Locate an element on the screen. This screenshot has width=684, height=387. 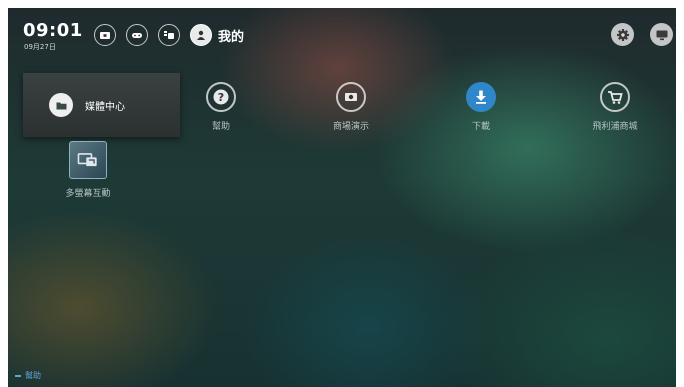
app-multiscreen: 多螢幕互動 is located at coordinates (88, 170).